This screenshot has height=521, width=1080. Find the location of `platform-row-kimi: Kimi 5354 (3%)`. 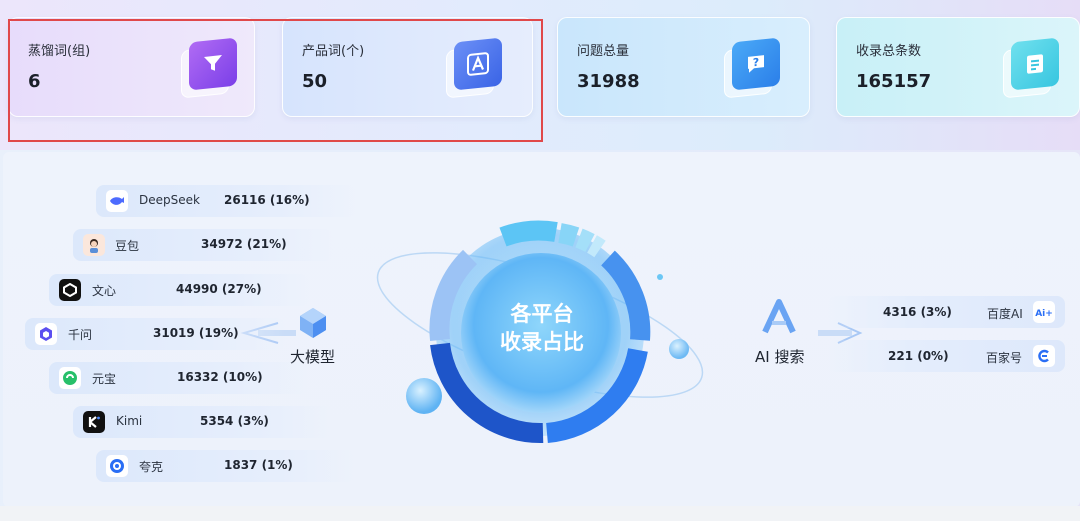

platform-row-kimi: Kimi 5354 (3%) is located at coordinates (203, 422).